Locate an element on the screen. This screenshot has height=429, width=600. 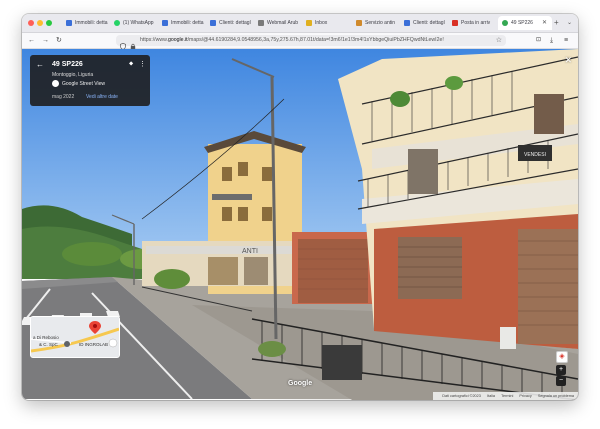
street-view-logo-icon is located at coordinates (55, 83).